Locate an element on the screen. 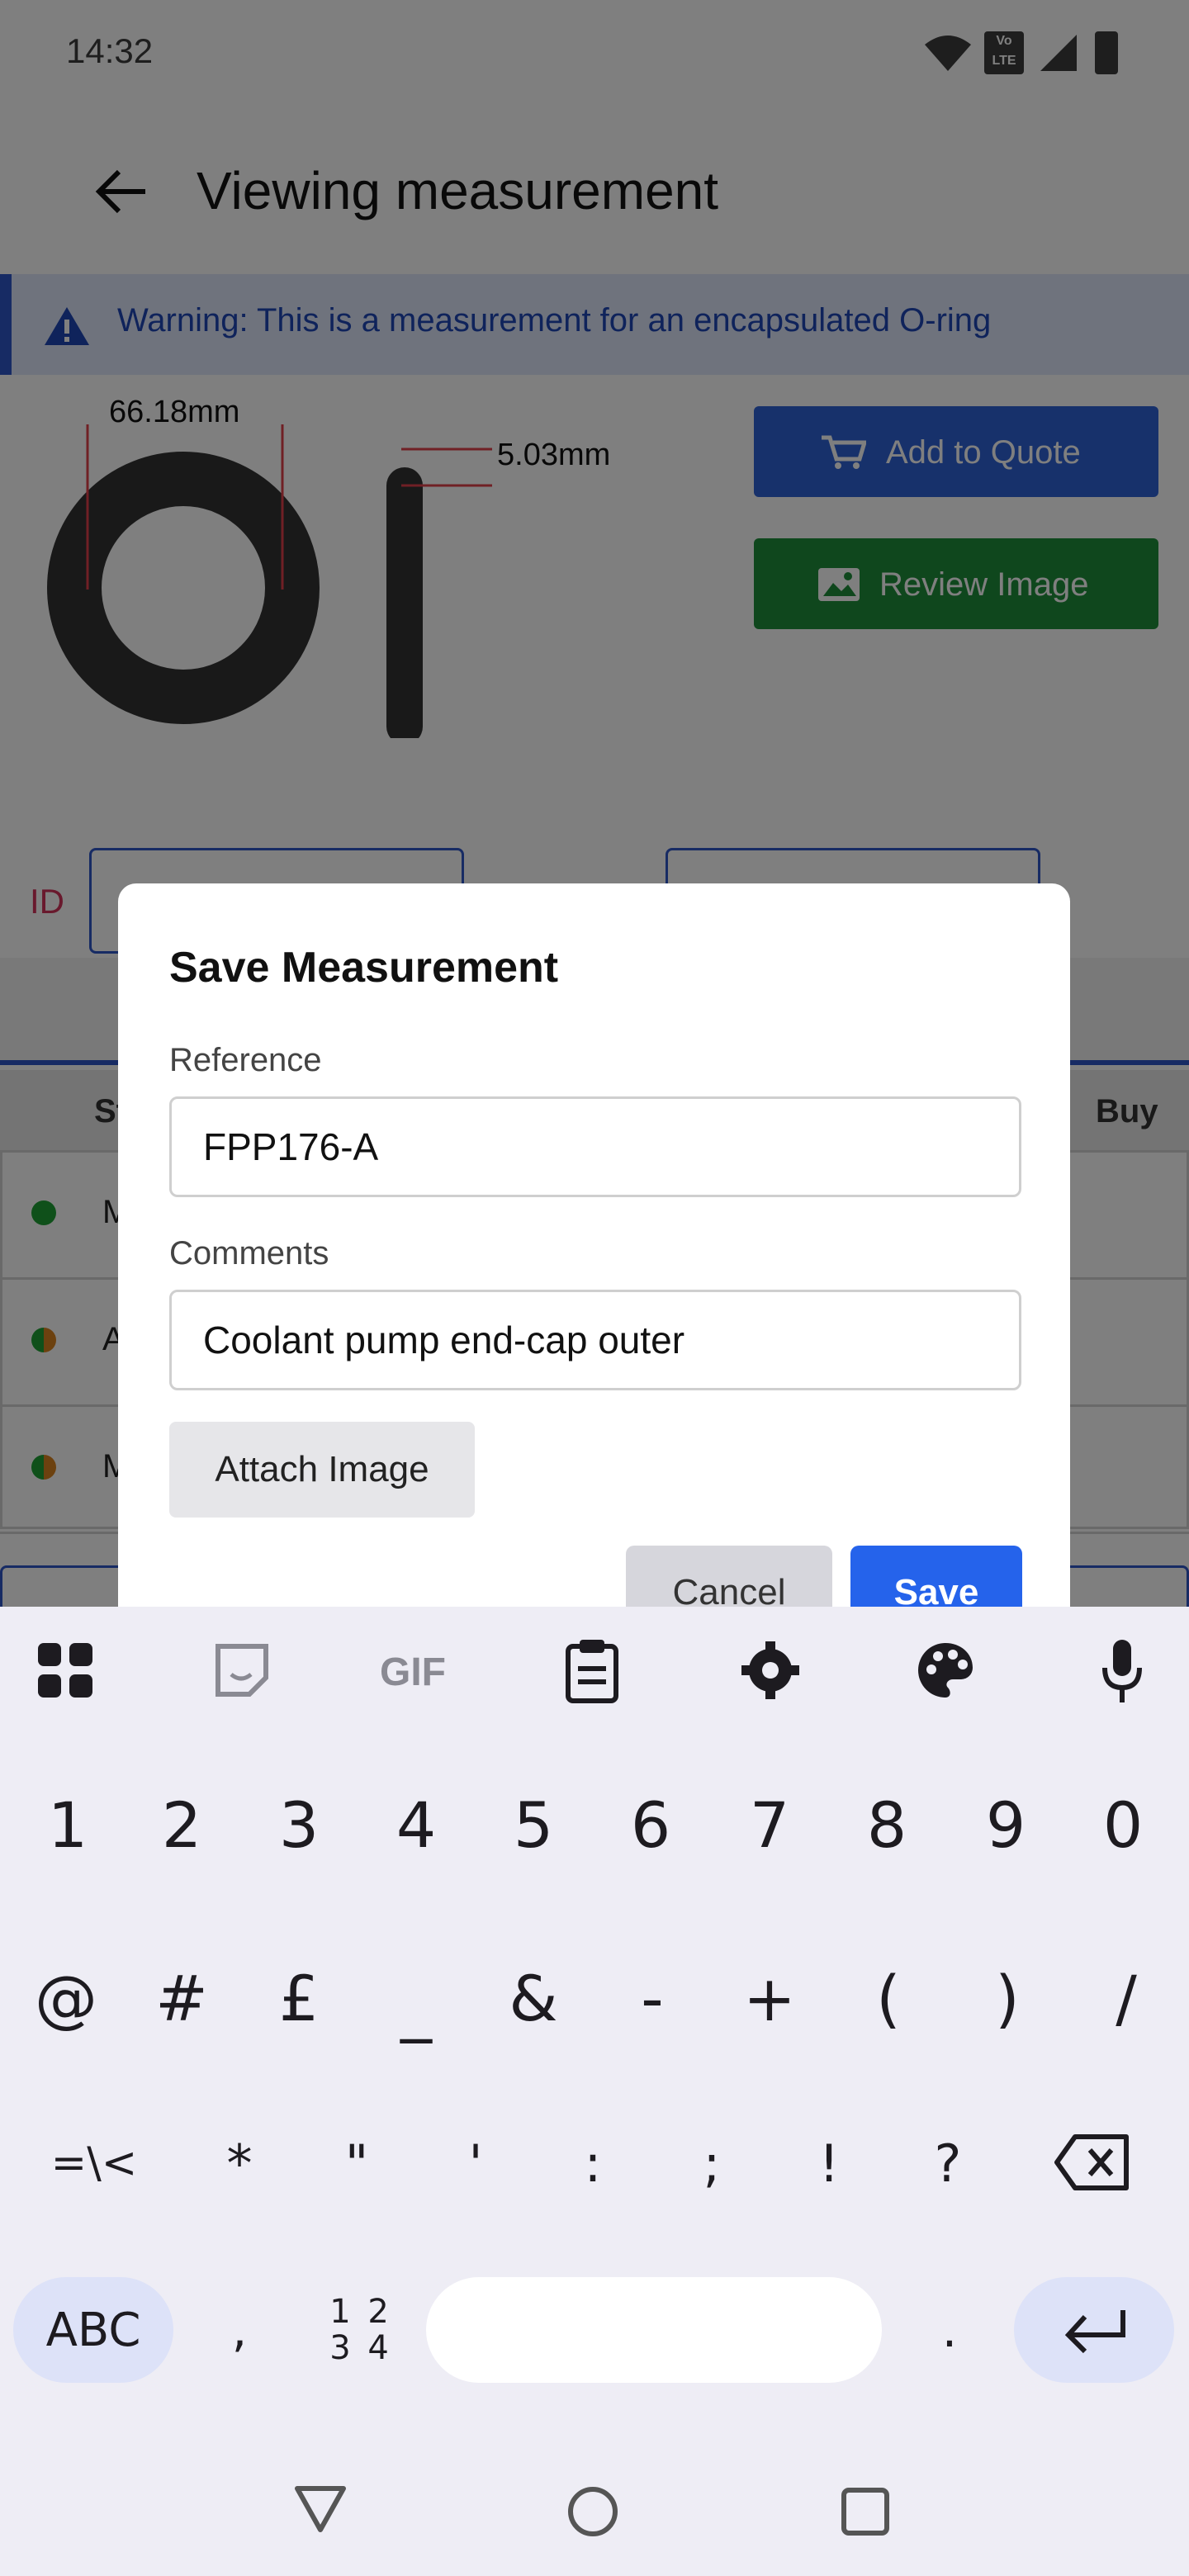 The width and height of the screenshot is (1189, 2576). key-1: 1 is located at coordinates (68, 1824).